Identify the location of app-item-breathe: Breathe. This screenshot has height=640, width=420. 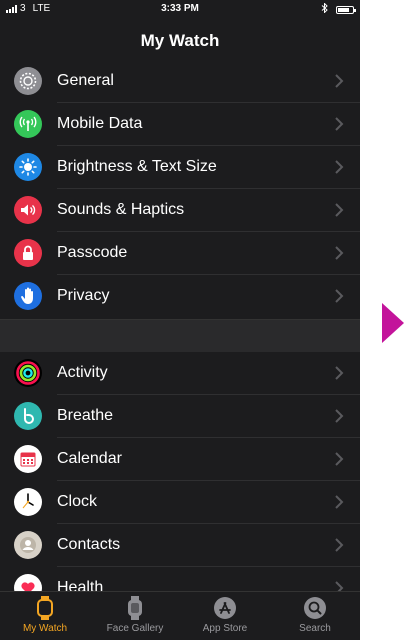
(180, 416).